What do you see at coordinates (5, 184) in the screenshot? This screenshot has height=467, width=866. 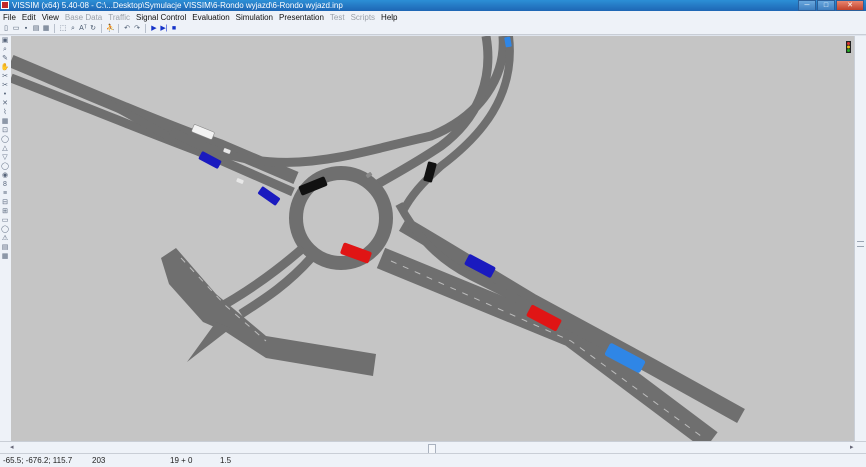 I see `detector-icon: 8` at bounding box center [5, 184].